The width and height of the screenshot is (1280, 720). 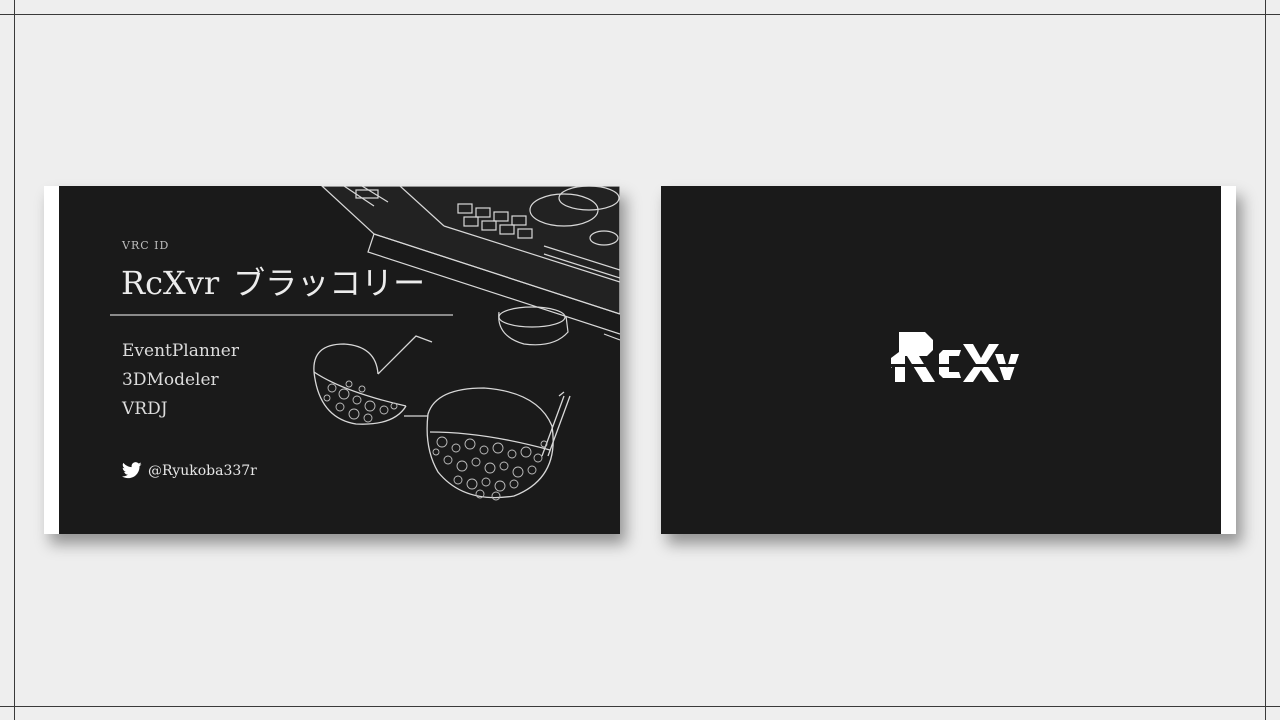 What do you see at coordinates (170, 283) in the screenshot?
I see `user-name-latin: RcXvr` at bounding box center [170, 283].